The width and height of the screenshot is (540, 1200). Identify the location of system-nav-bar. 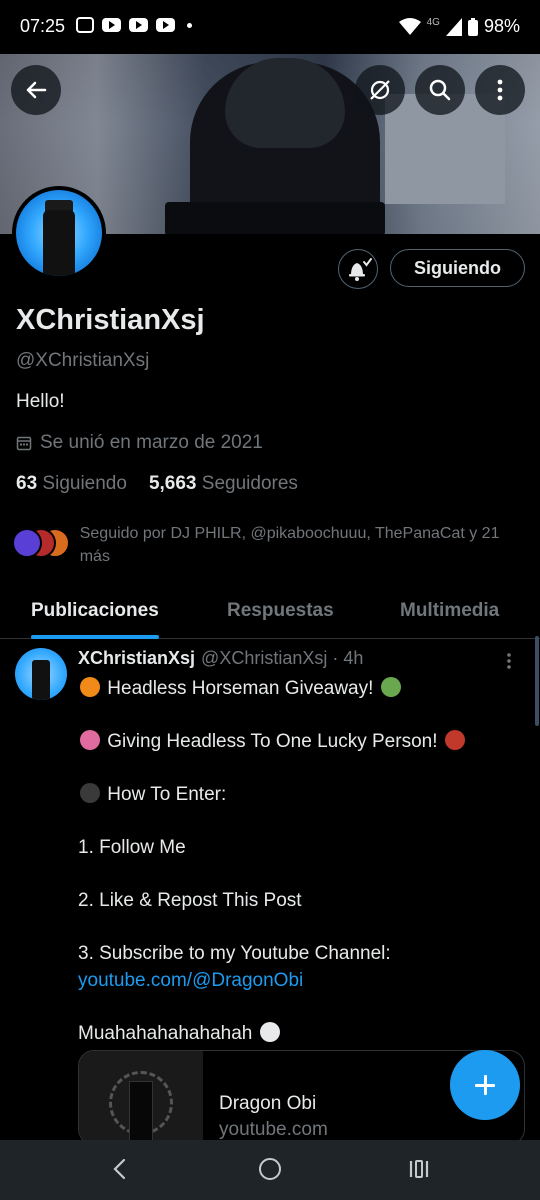
(270, 1170).